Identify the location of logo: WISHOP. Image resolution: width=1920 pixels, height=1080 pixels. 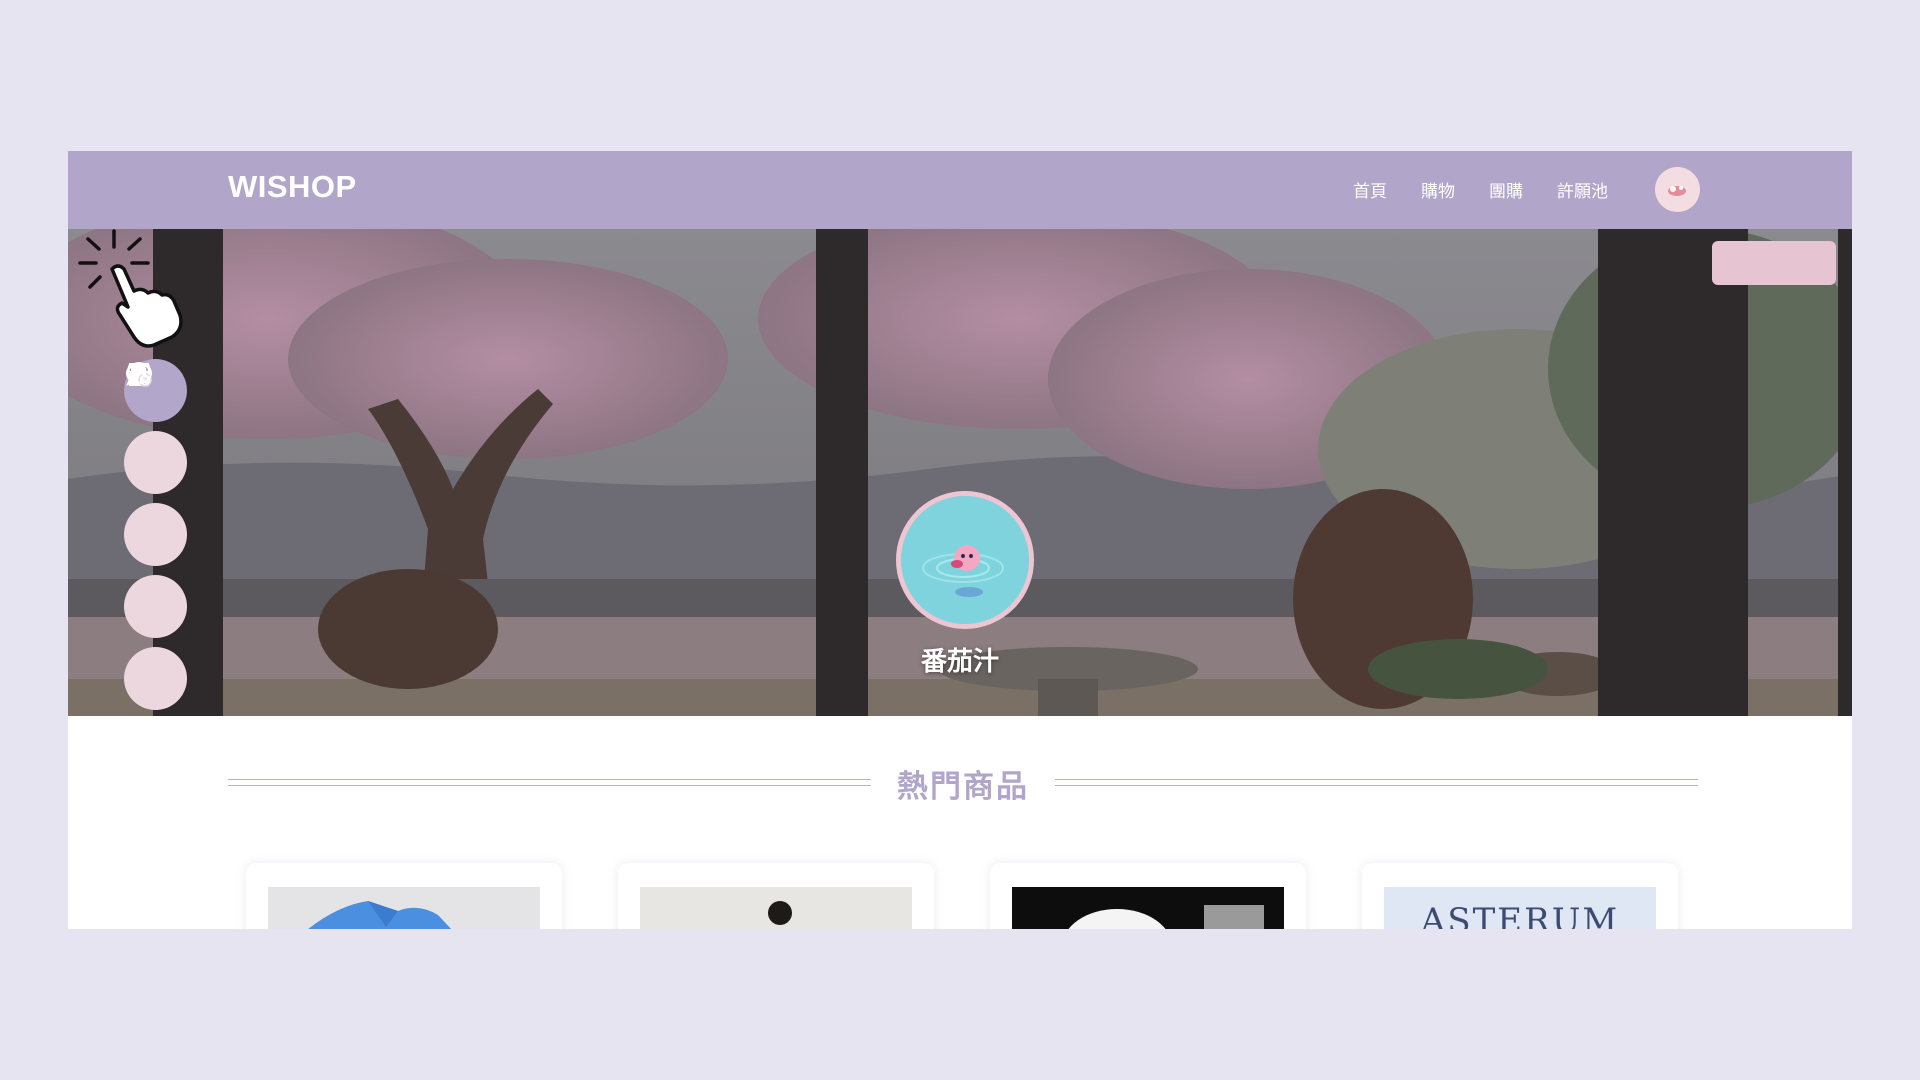
(292, 187).